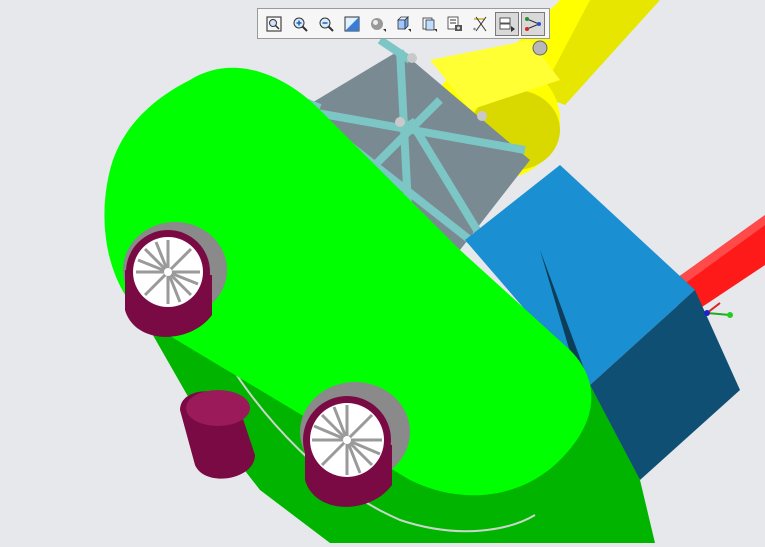 This screenshot has width=765, height=547. I want to click on spin-center-icon, so click(507, 24).